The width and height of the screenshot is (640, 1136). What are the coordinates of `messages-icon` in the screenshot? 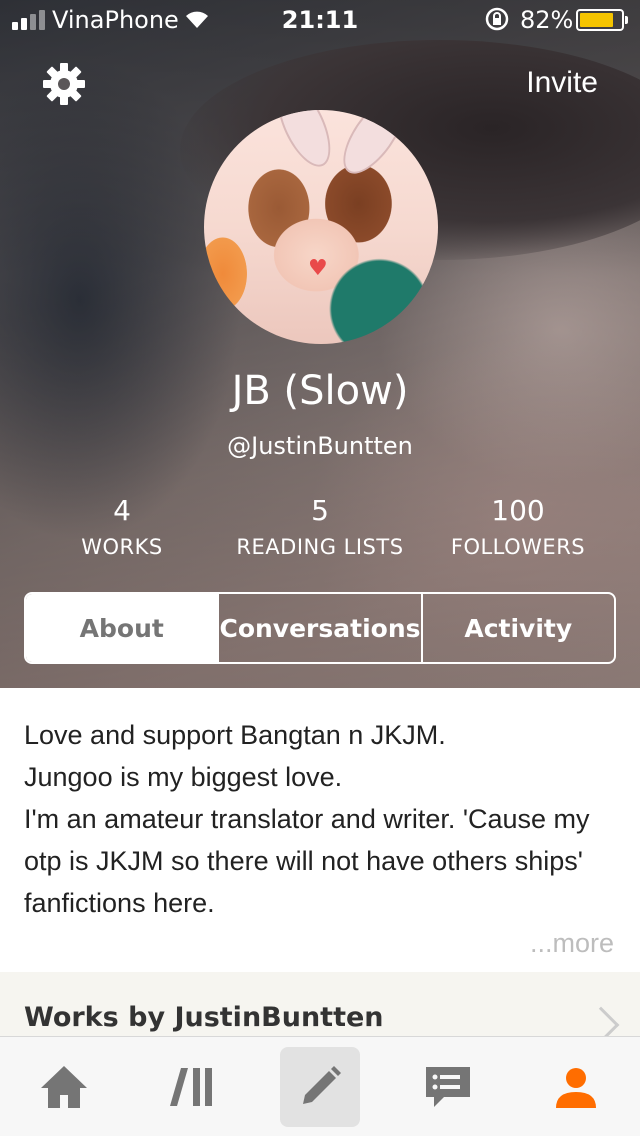 It's located at (448, 1087).